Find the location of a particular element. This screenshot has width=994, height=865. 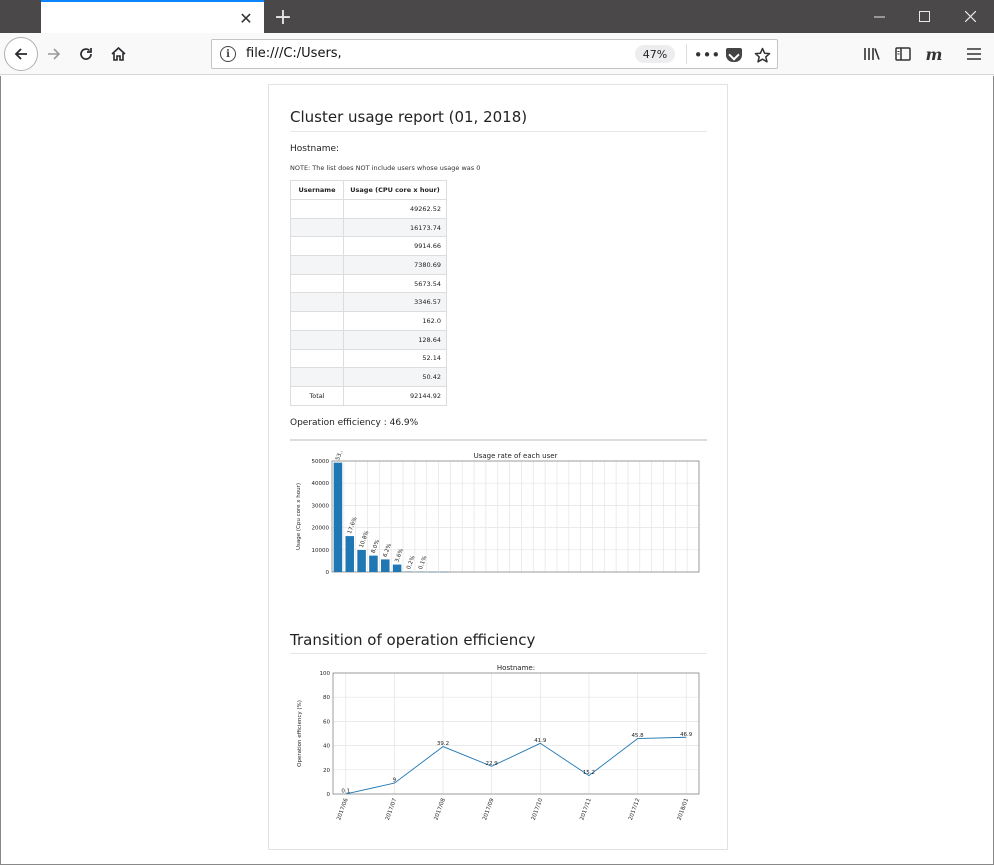

table-row: 162.0 is located at coordinates (368, 321).